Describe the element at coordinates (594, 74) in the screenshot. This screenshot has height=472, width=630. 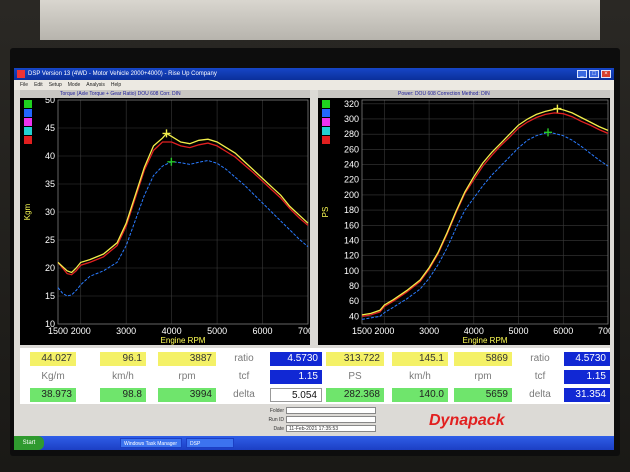
I see `maximize-button: □` at that location.